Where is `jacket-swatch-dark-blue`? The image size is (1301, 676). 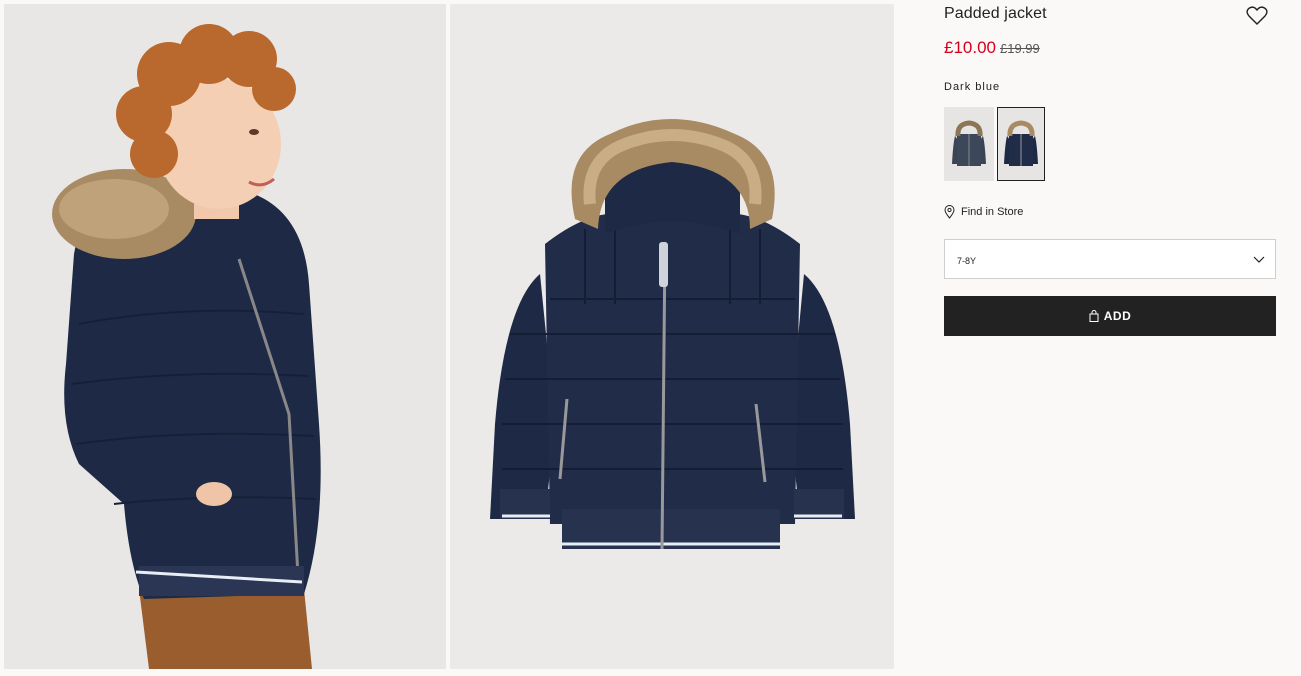
jacket-swatch-dark-blue is located at coordinates (1021, 144).